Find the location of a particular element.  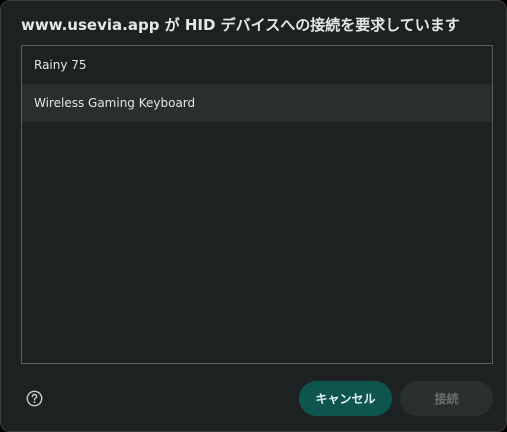

cancel-button: キャンセル is located at coordinates (345, 398).